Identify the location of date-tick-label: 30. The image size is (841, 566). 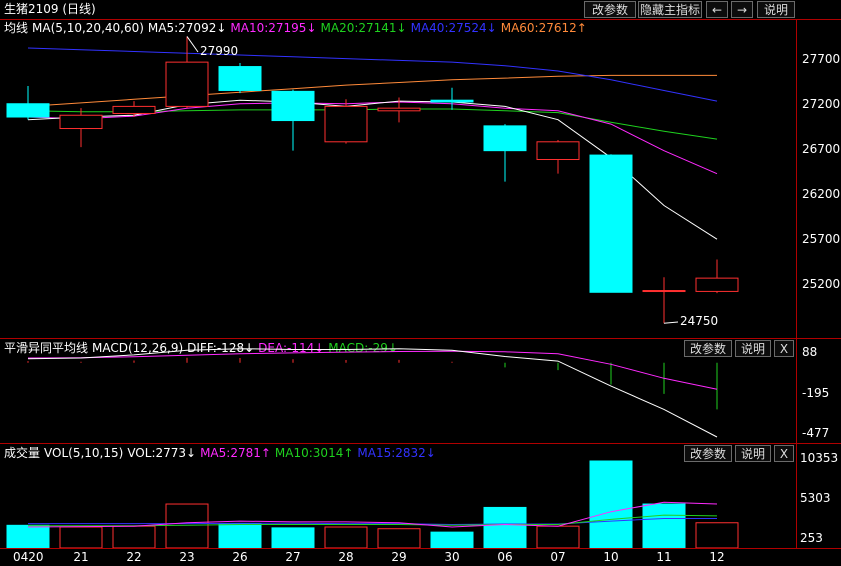
(452, 557).